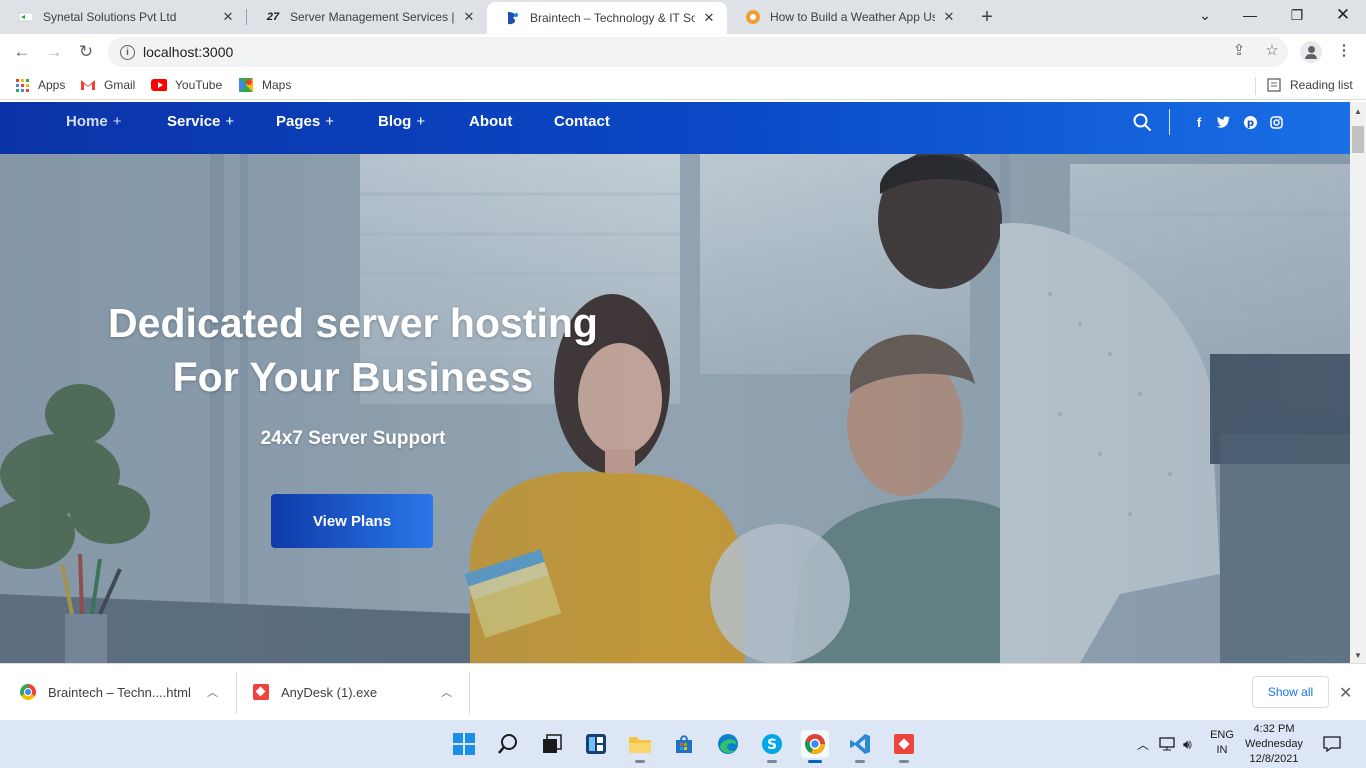  What do you see at coordinates (54, 52) in the screenshot?
I see `forward-arrow-icon: →` at bounding box center [54, 52].